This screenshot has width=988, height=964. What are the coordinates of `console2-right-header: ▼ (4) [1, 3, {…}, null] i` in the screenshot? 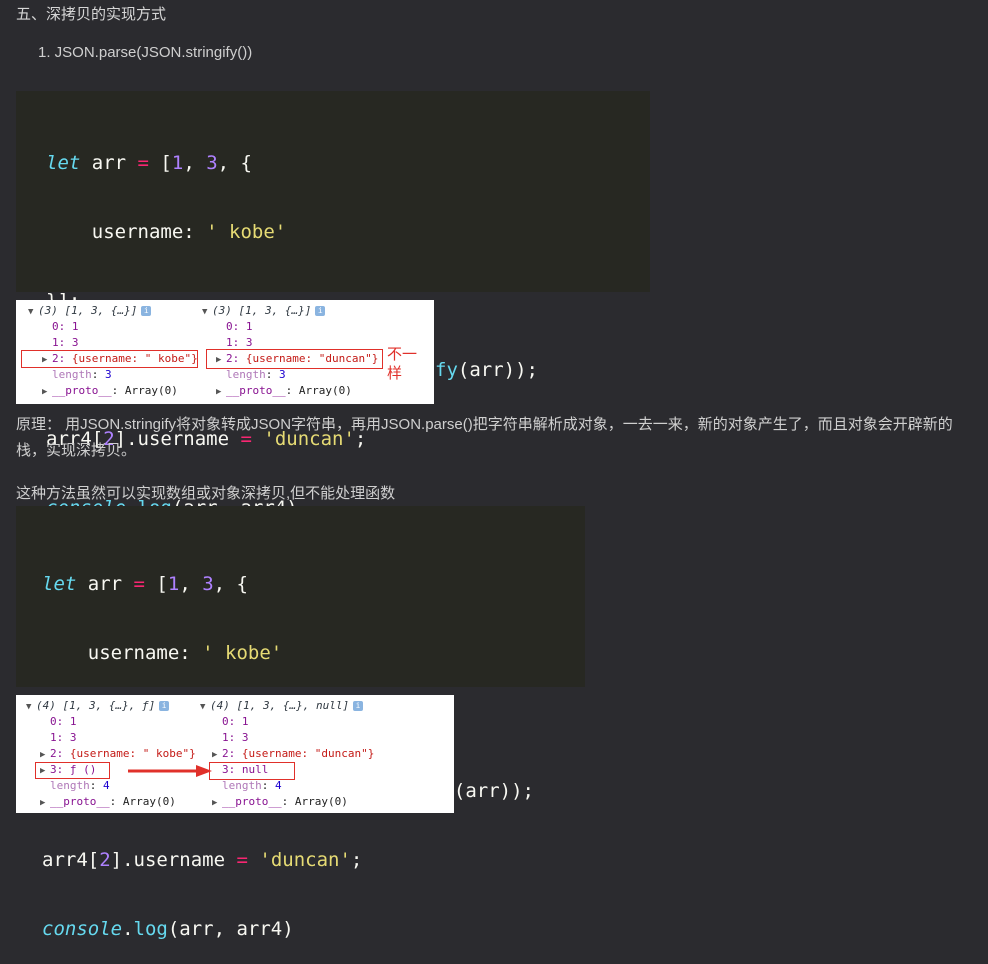 It's located at (282, 706).